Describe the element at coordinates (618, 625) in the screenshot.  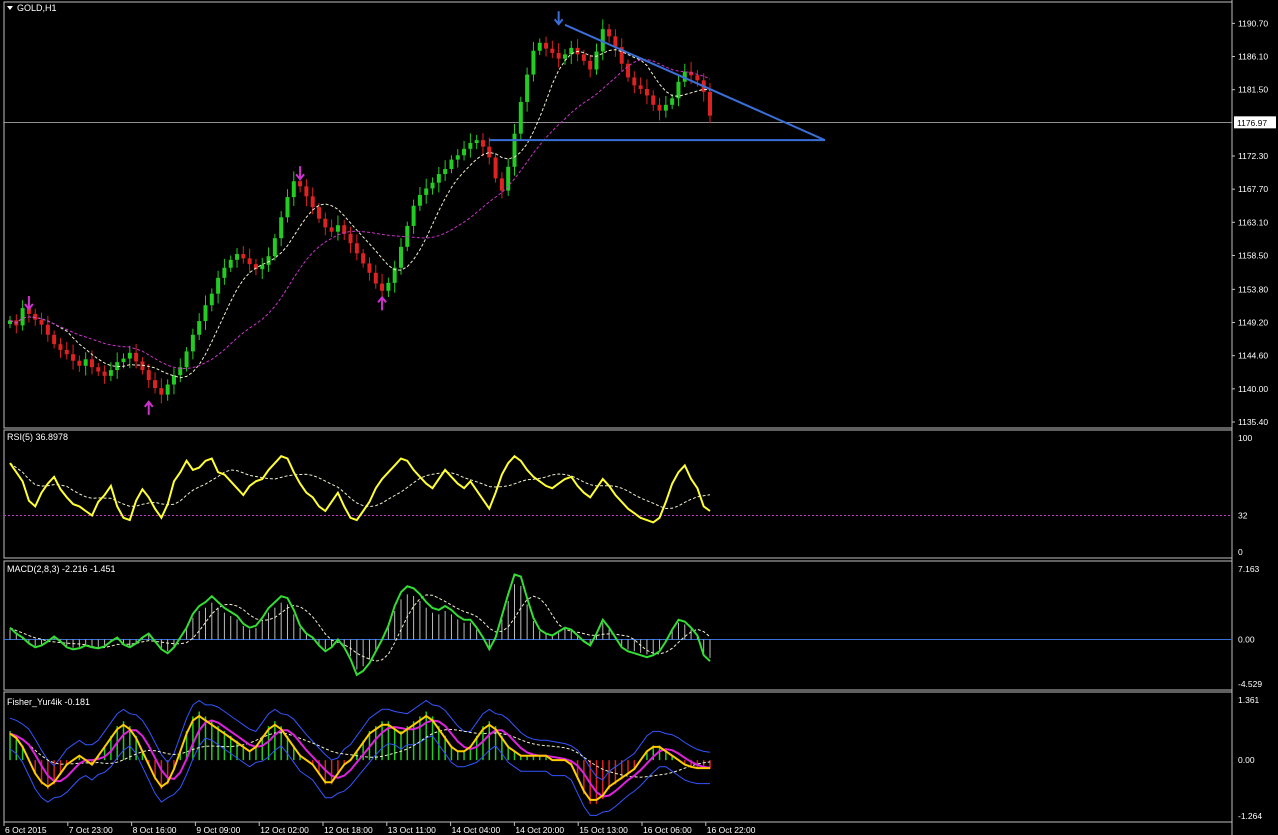
I see `macd-pane` at that location.